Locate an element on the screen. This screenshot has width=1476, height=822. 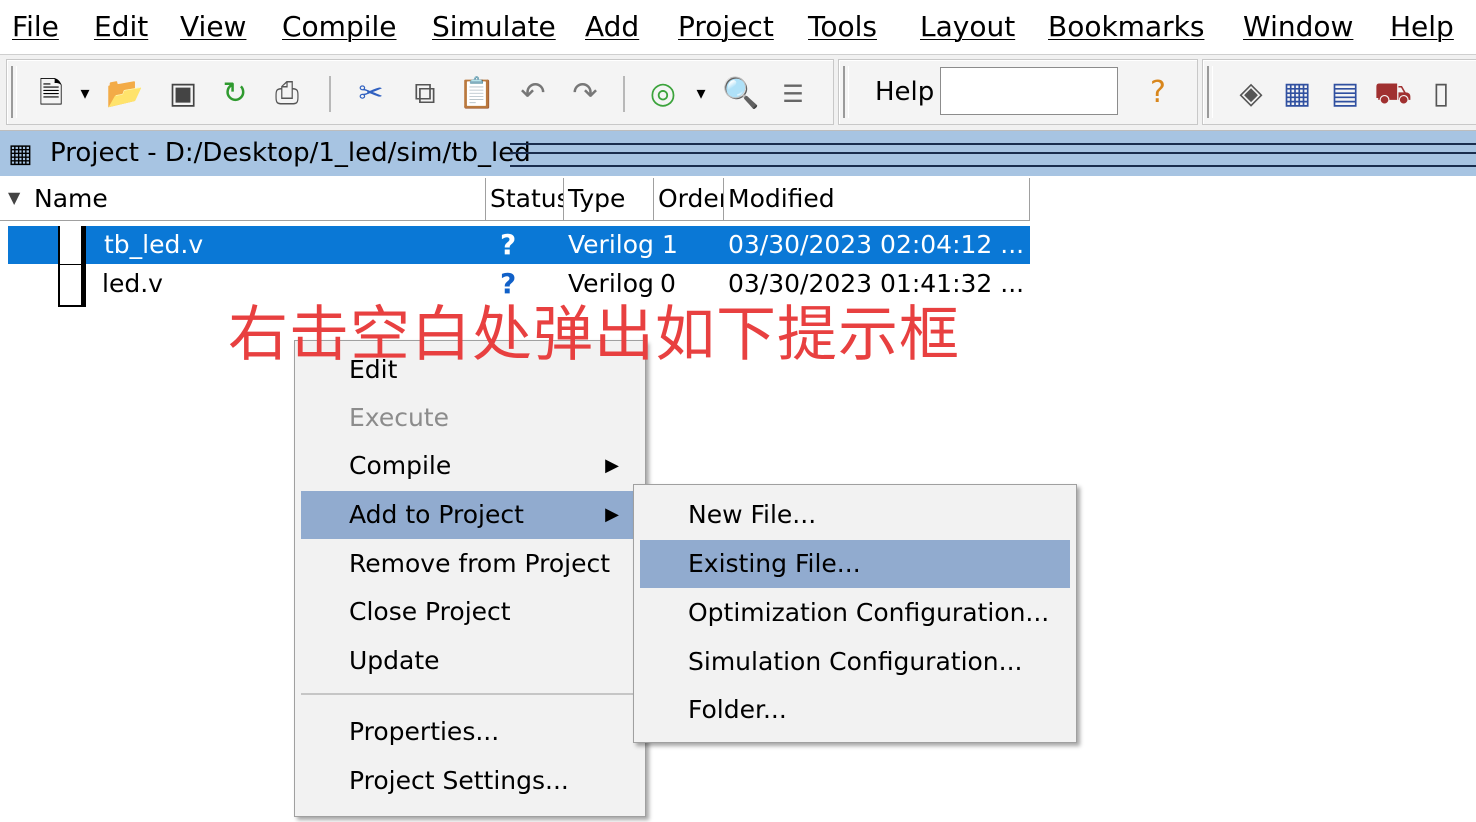
file-name: tb_led.v is located at coordinates (154, 244).